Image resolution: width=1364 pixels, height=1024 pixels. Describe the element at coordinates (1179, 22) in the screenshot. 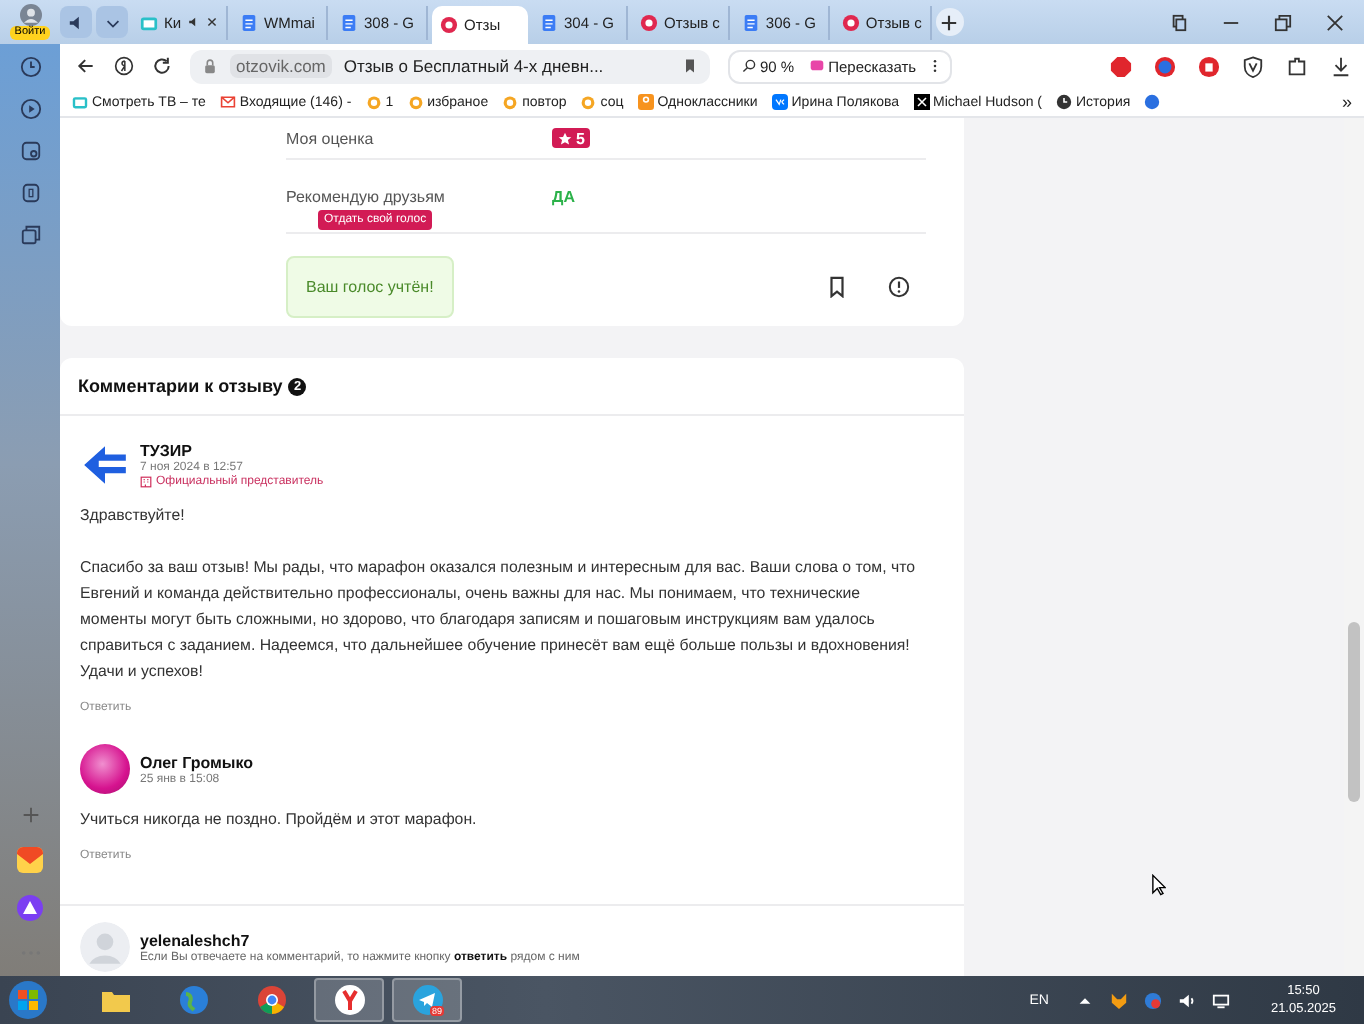

I see `copy-icon` at that location.